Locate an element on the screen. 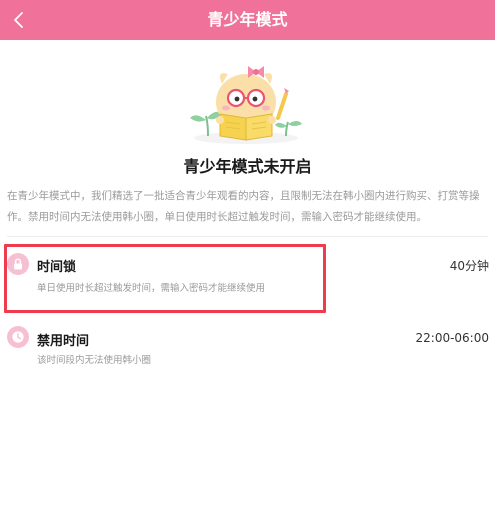 This screenshot has width=495, height=522. app-header: 青少年模式 is located at coordinates (247, 20).